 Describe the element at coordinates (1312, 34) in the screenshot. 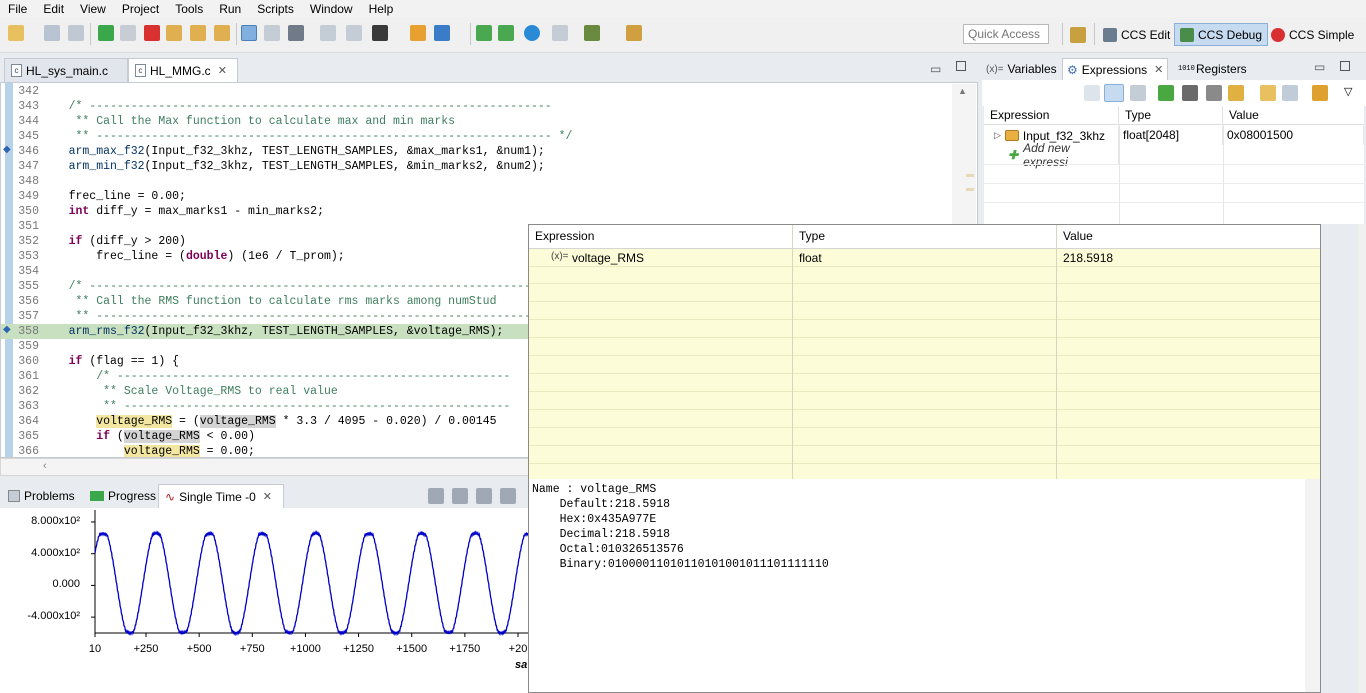

I see `perspective-ccs-simple: CCS Simple` at that location.